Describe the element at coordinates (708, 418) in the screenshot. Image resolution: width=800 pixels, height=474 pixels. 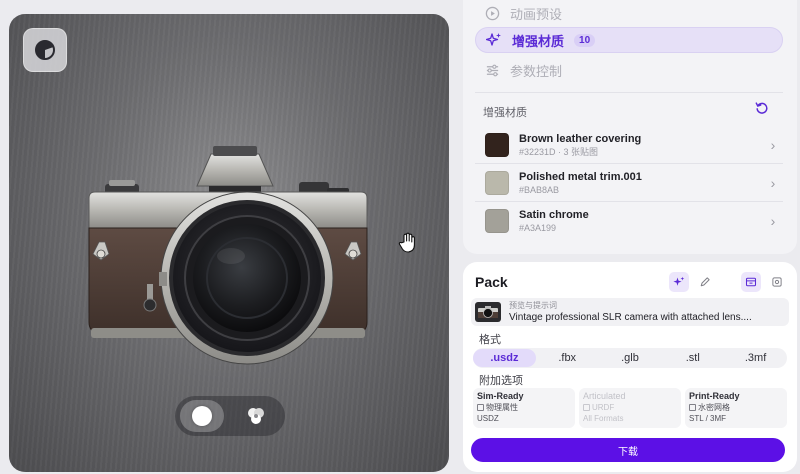
I see `option-formats: STL / 3MF` at that location.